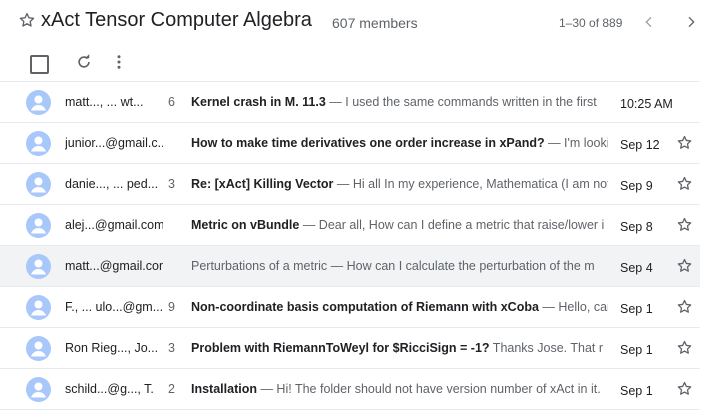  Describe the element at coordinates (258, 102) in the screenshot. I see `thread-subject: Kernel crash in M. 11.3` at that location.